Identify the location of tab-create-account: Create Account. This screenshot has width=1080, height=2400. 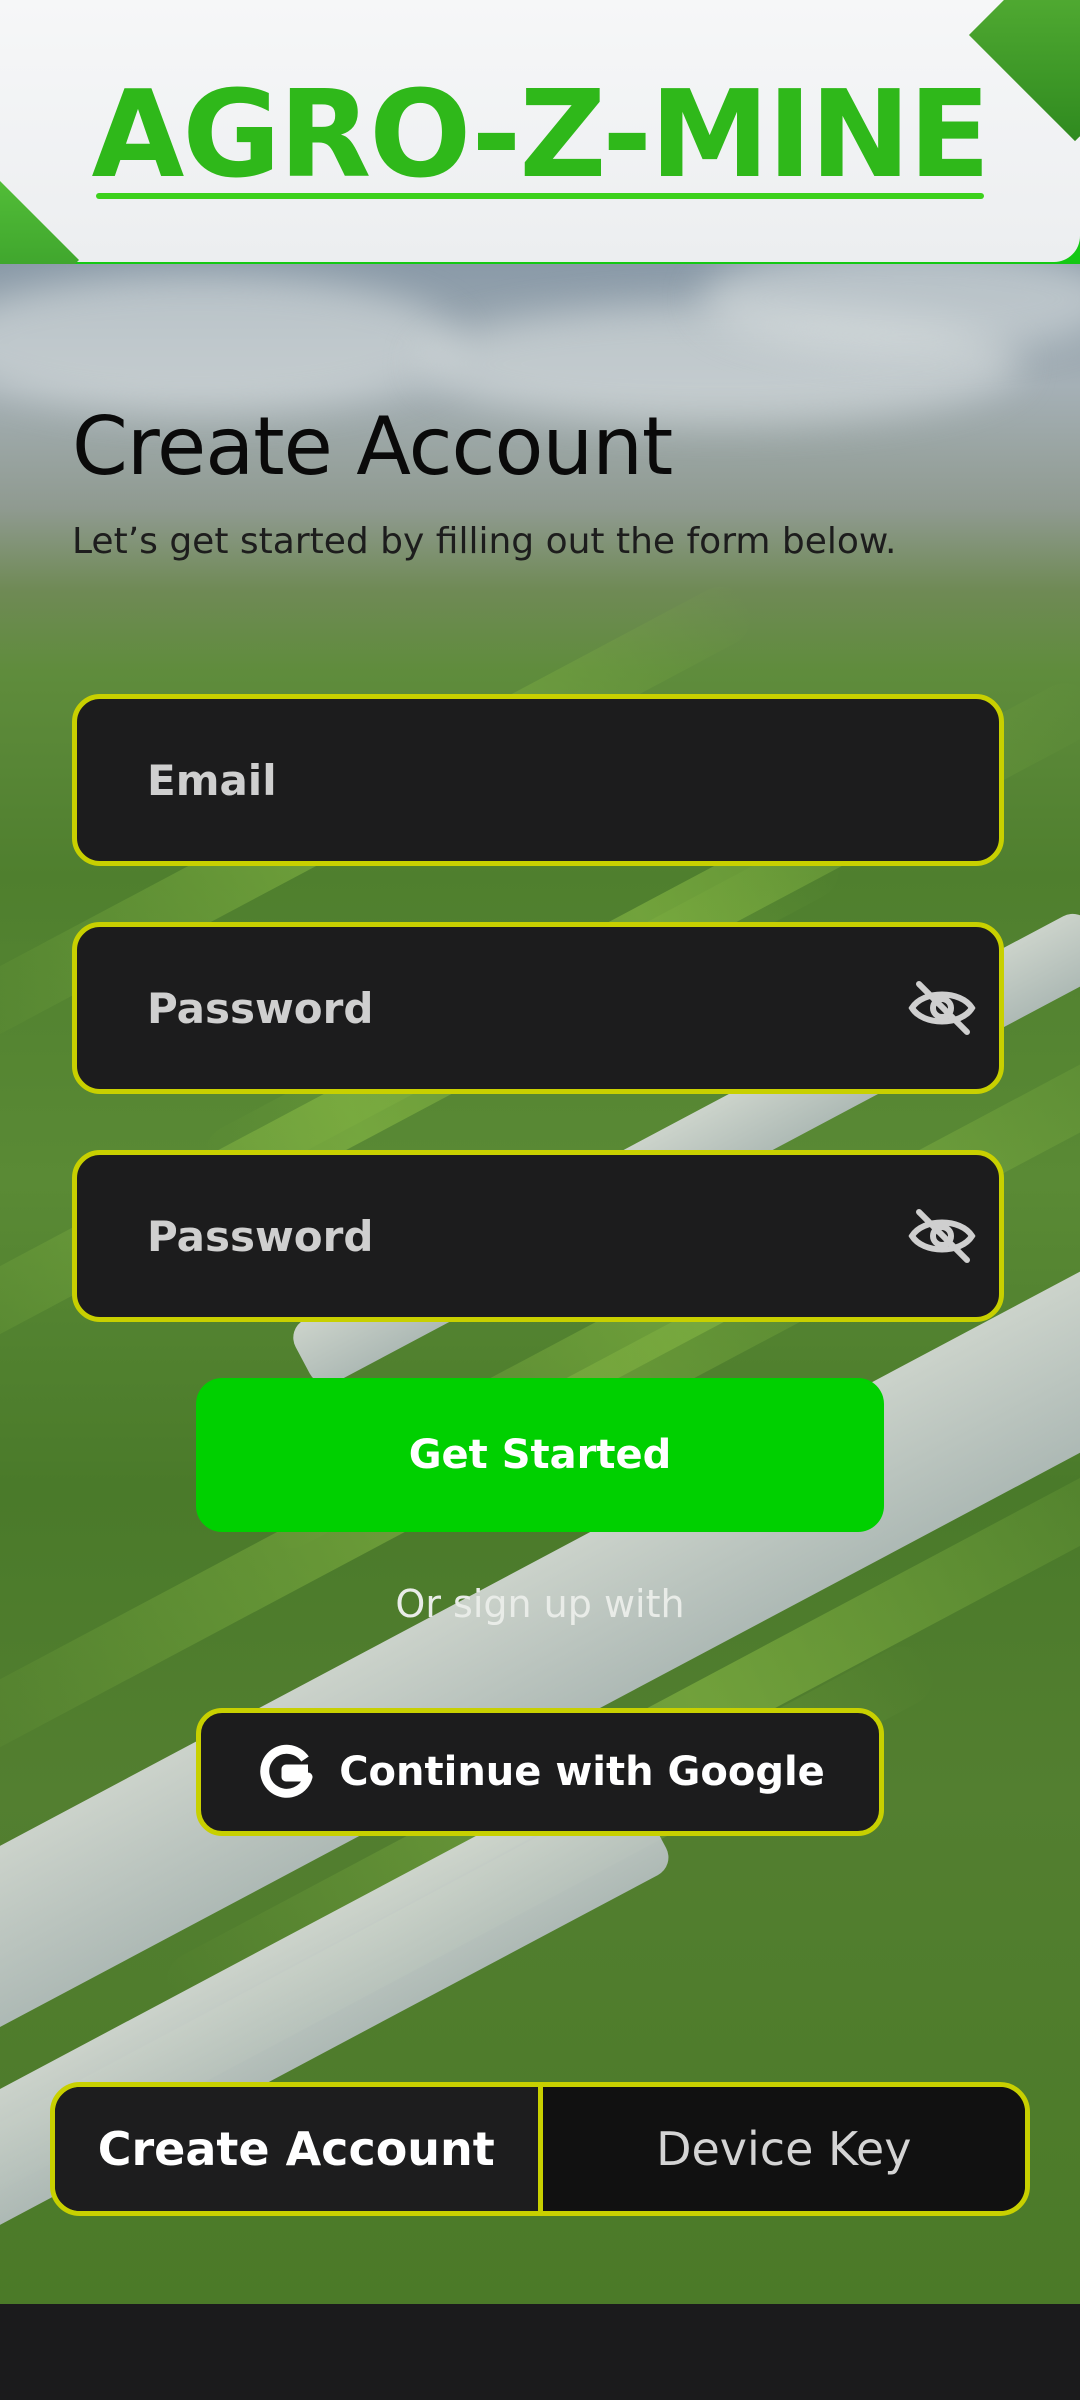
(299, 2149).